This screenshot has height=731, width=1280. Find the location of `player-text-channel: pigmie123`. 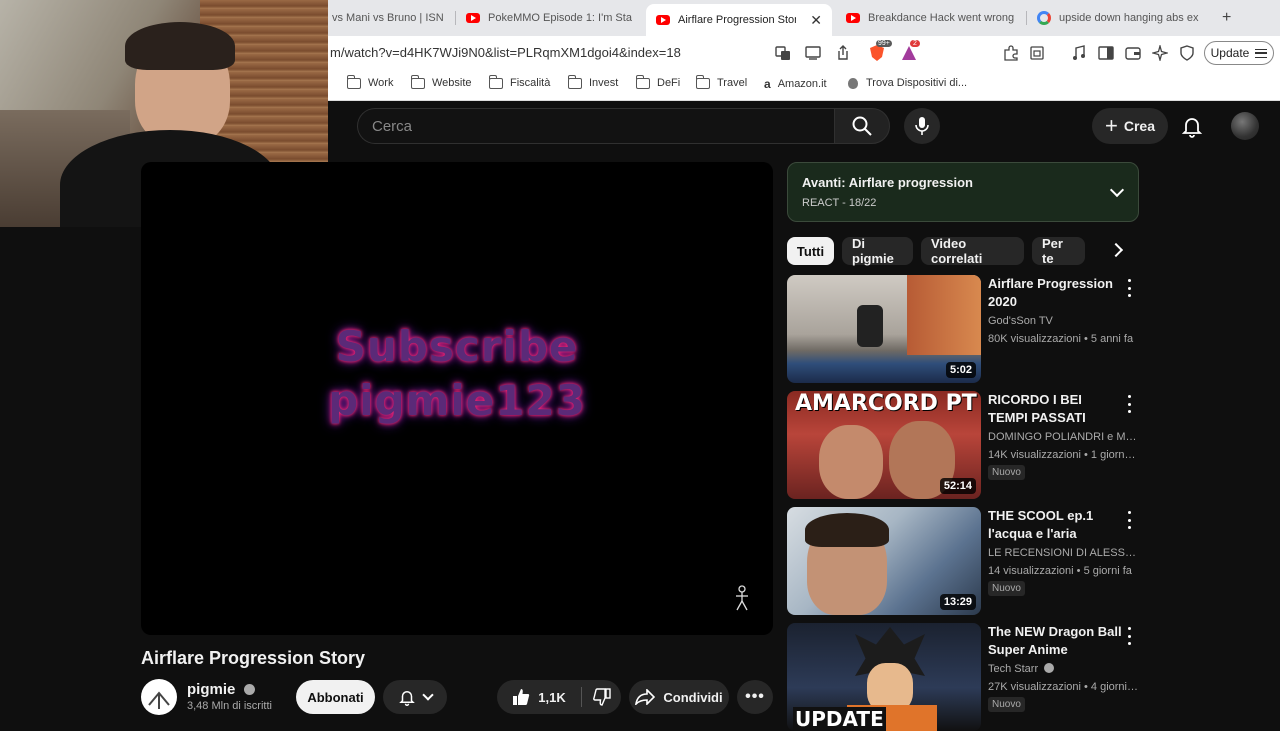

player-text-channel: pigmie123 is located at coordinates (457, 400).